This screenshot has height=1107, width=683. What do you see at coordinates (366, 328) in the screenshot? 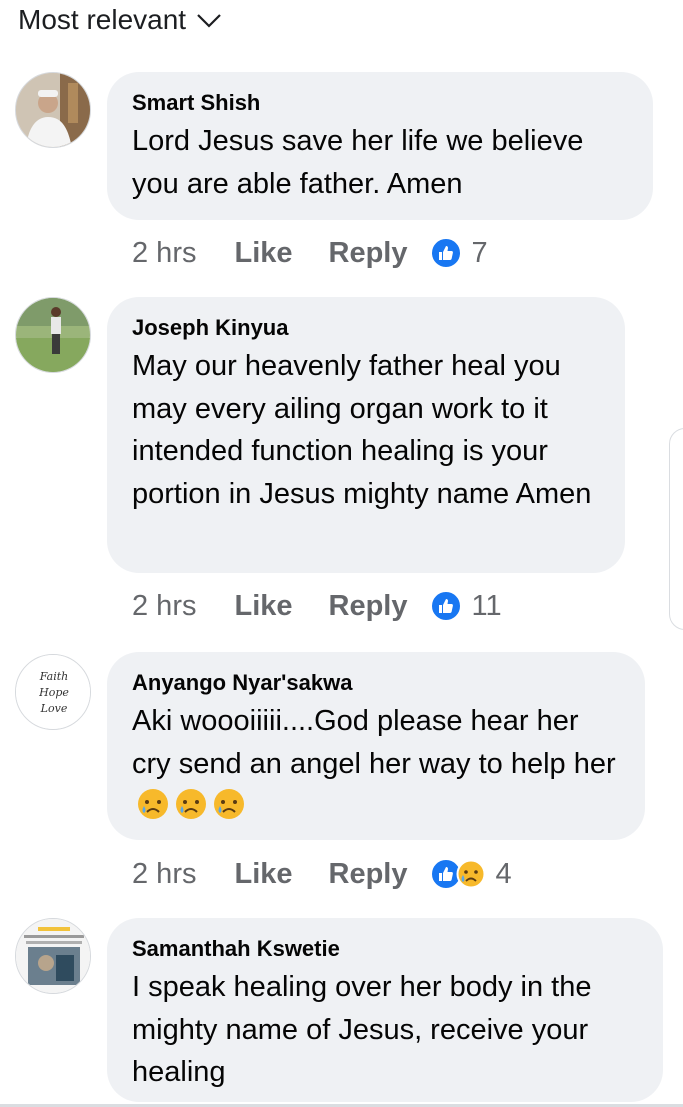
I see `comment-author: Joseph Kinyua` at bounding box center [366, 328].